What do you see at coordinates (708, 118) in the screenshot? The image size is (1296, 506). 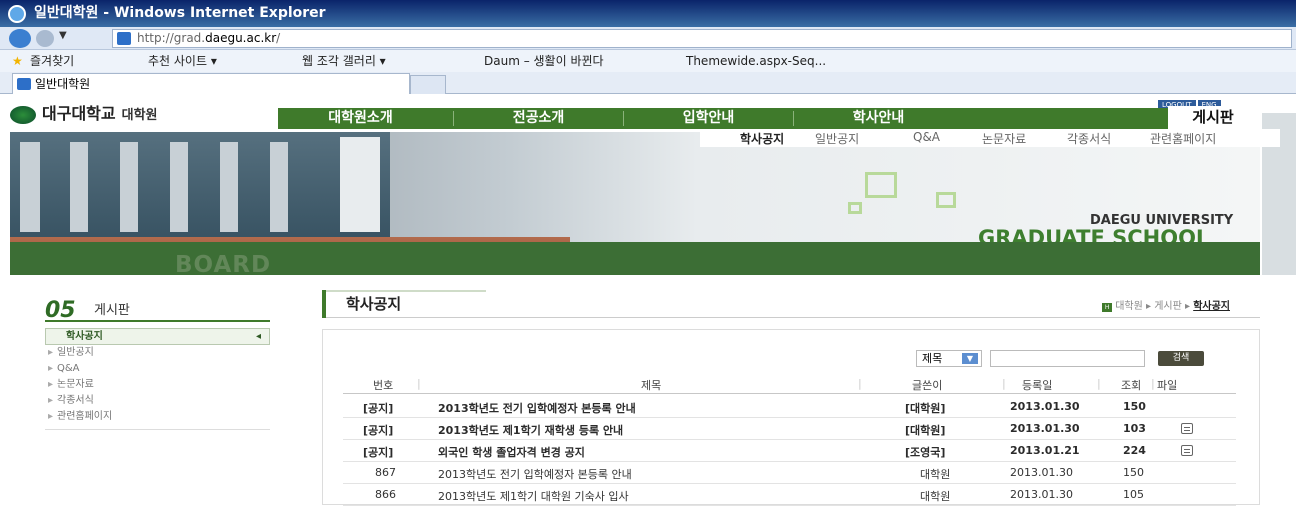 I see `gnb-item-admission: 입학안내` at bounding box center [708, 118].